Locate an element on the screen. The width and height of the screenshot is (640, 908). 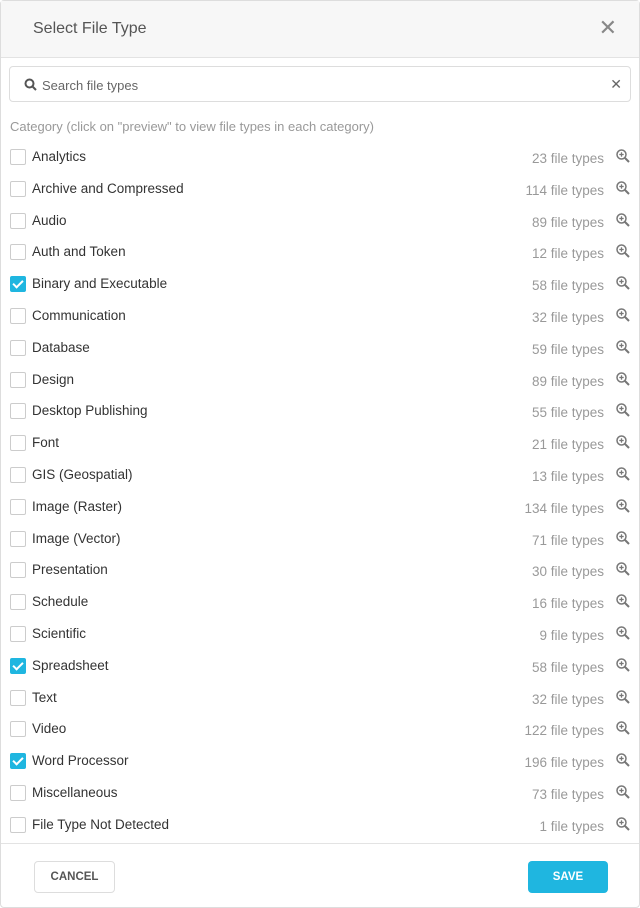
file-type-count: 55 file types is located at coordinates (567, 413).